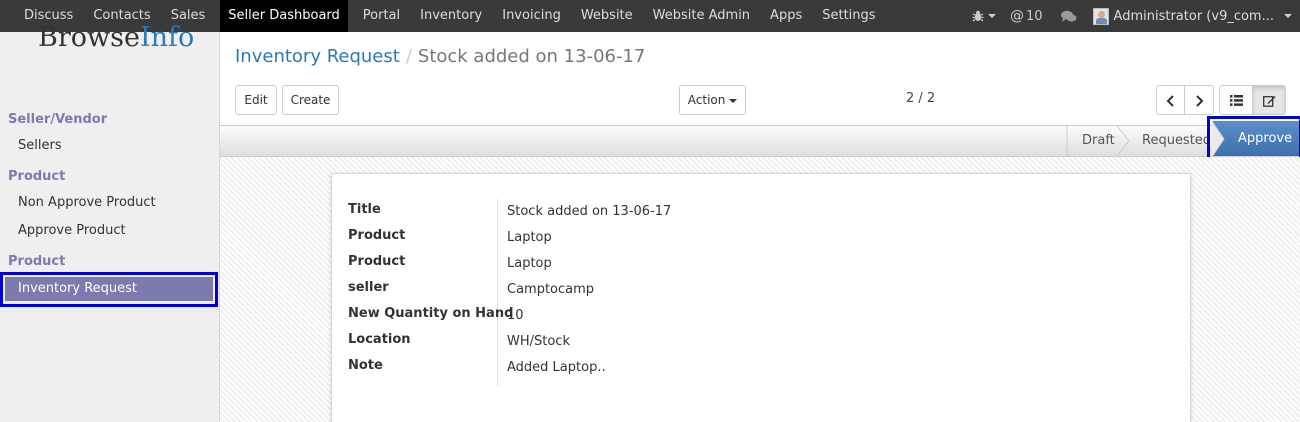  Describe the element at coordinates (538, 341) in the screenshot. I see `field-value-location: WH/Stock` at that location.